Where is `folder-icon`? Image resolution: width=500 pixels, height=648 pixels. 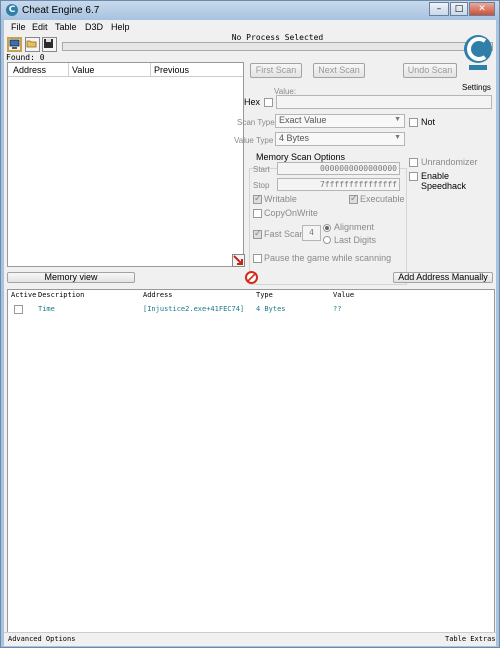
folder-icon is located at coordinates (31, 44).